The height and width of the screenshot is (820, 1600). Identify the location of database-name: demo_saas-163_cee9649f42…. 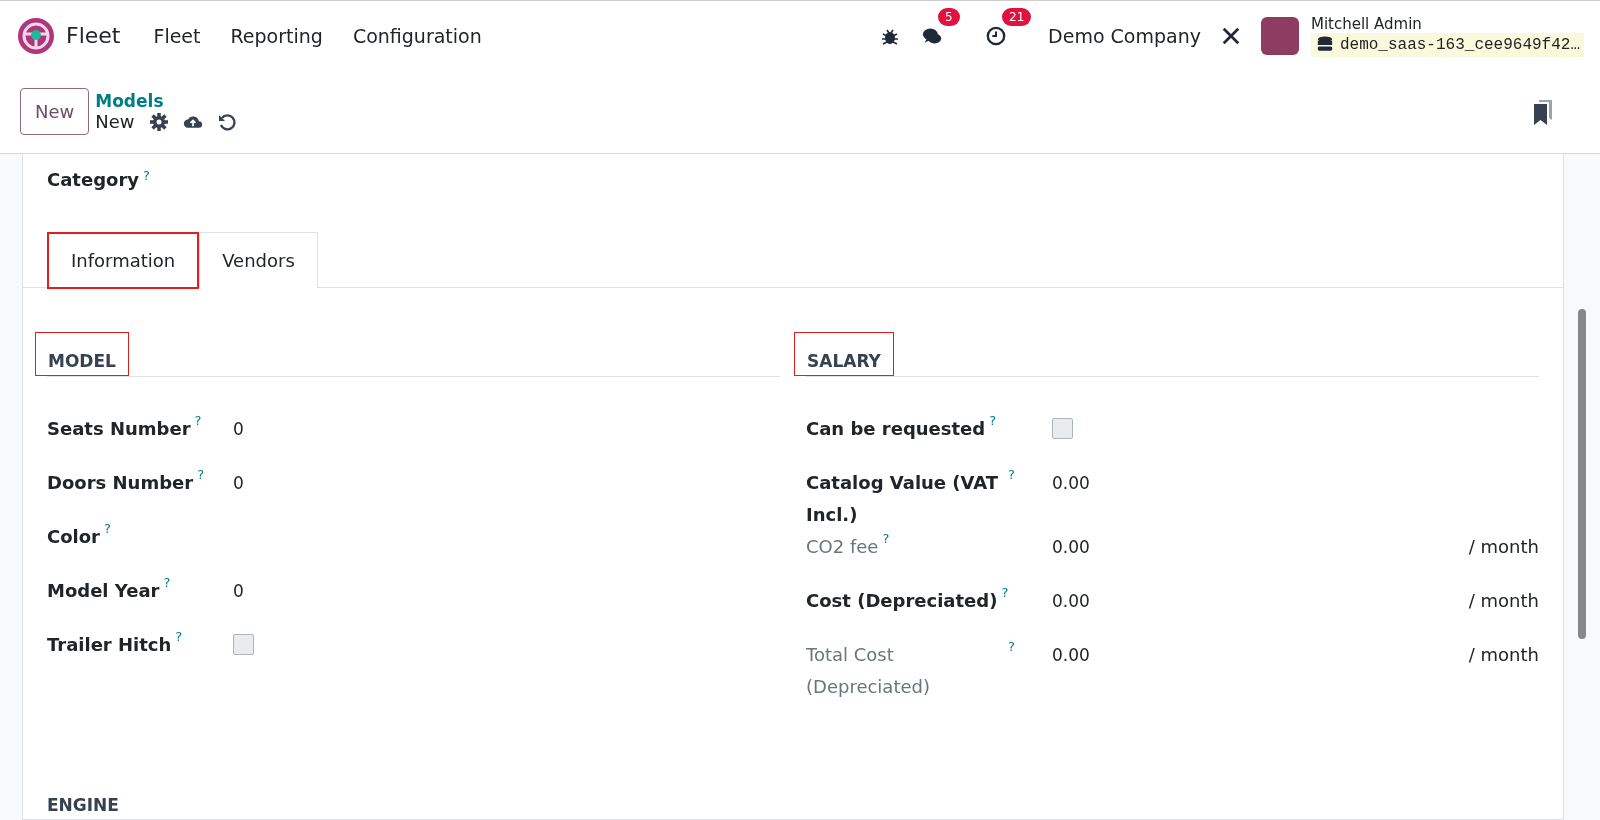
(1459, 44).